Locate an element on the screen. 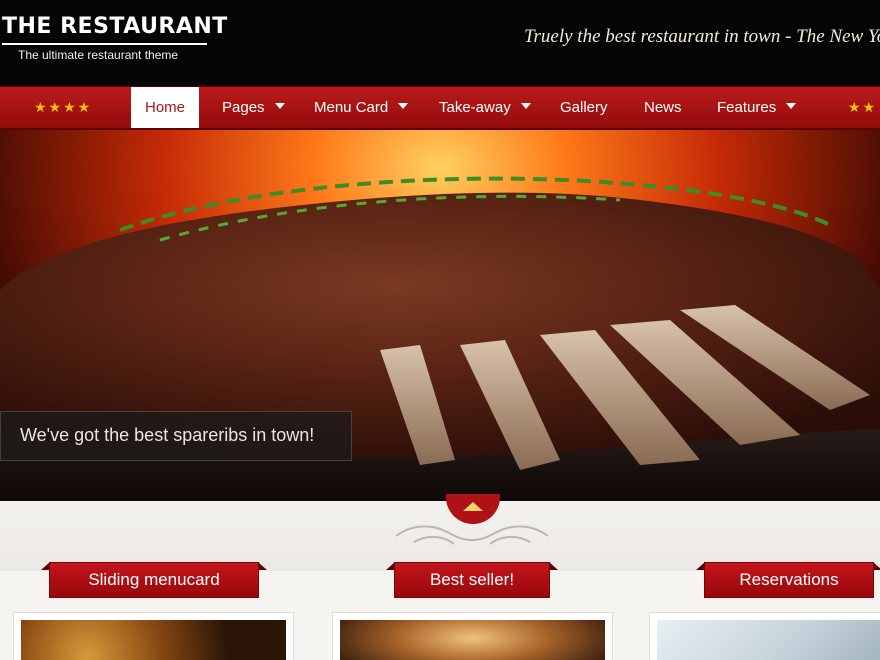  logo-subtitle: The ultimate restaurant theme is located at coordinates (98, 55).